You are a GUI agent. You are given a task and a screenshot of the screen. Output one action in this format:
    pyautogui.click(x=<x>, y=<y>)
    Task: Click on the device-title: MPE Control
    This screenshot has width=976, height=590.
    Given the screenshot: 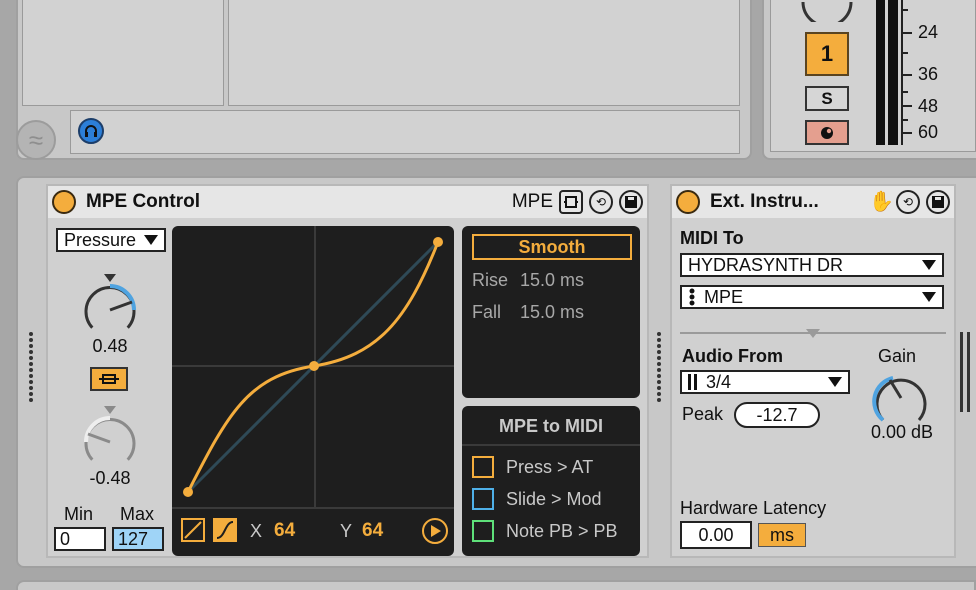 What is the action you would take?
    pyautogui.click(x=143, y=201)
    